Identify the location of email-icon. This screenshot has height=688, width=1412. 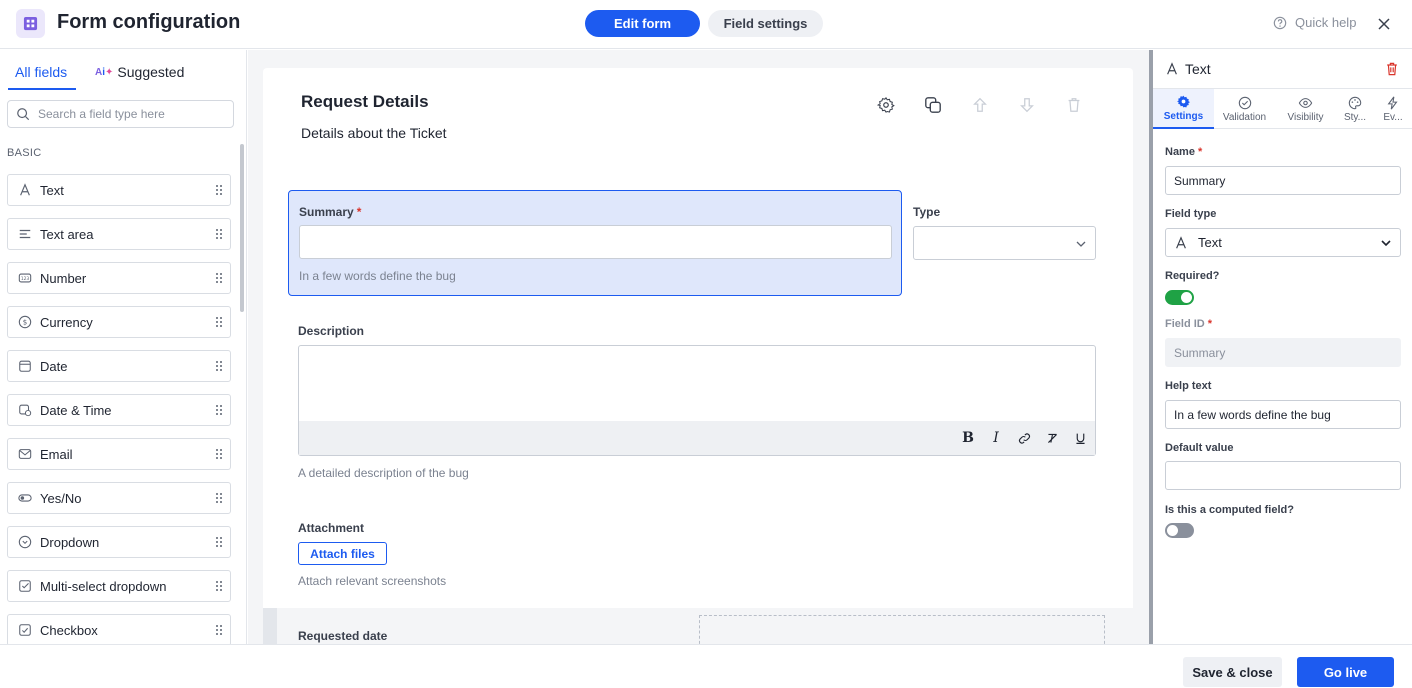
(25, 454).